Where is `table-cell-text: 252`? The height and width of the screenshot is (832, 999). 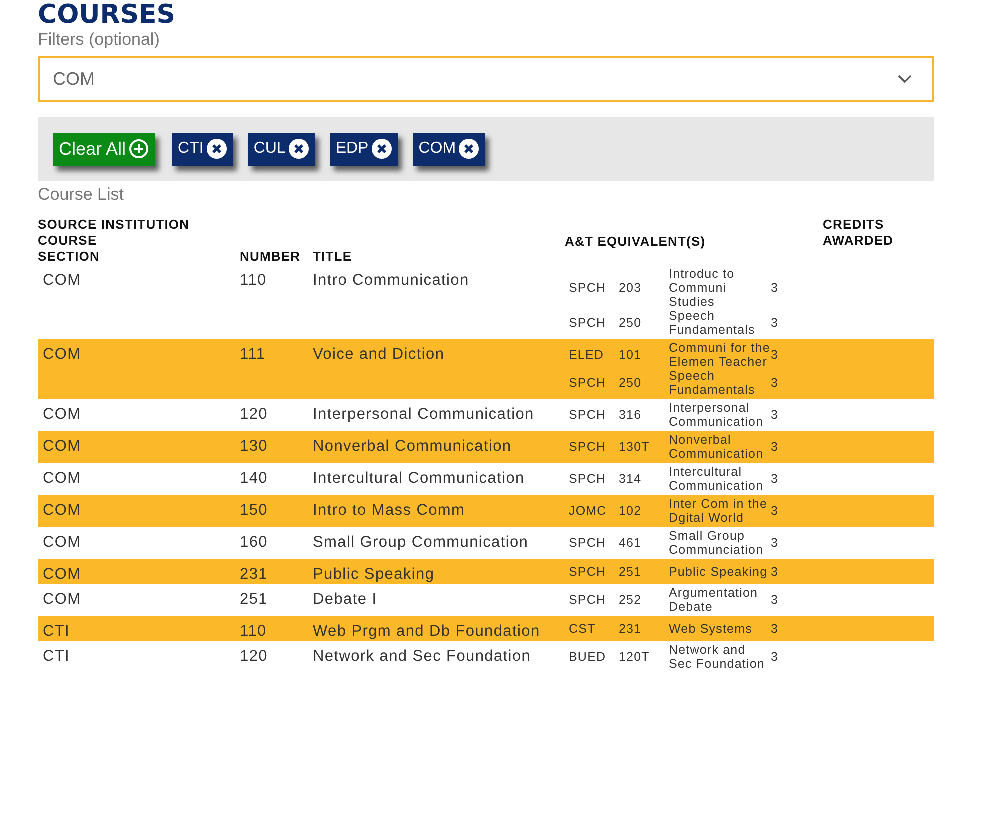
table-cell-text: 252 is located at coordinates (631, 600).